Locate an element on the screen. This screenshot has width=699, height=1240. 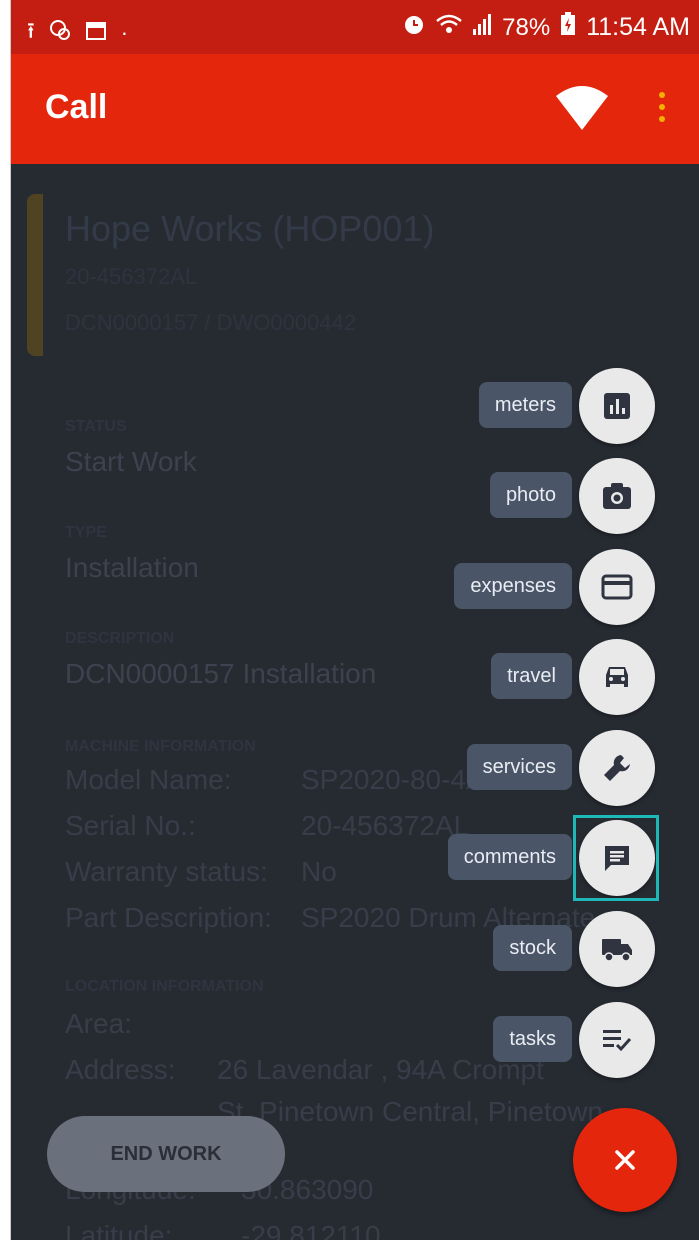
camera-icon is located at coordinates (617, 496).